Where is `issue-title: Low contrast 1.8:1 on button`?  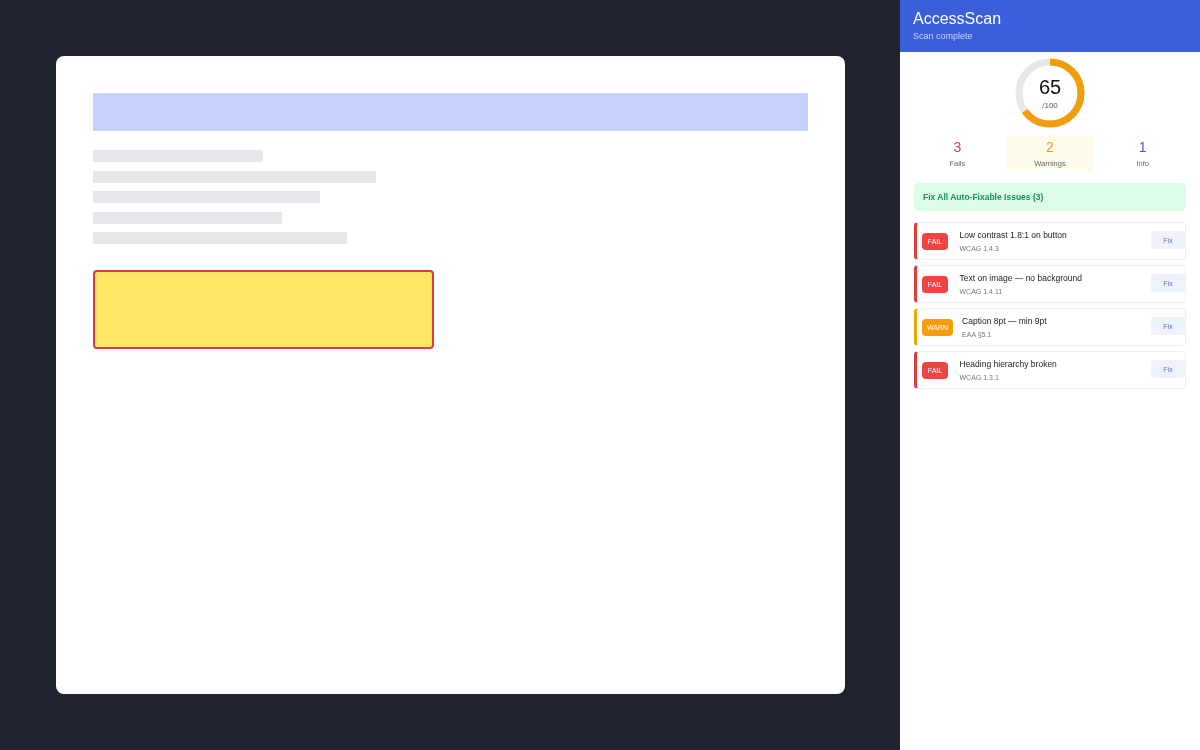
issue-title: Low contrast 1.8:1 on button is located at coordinates (1013, 235).